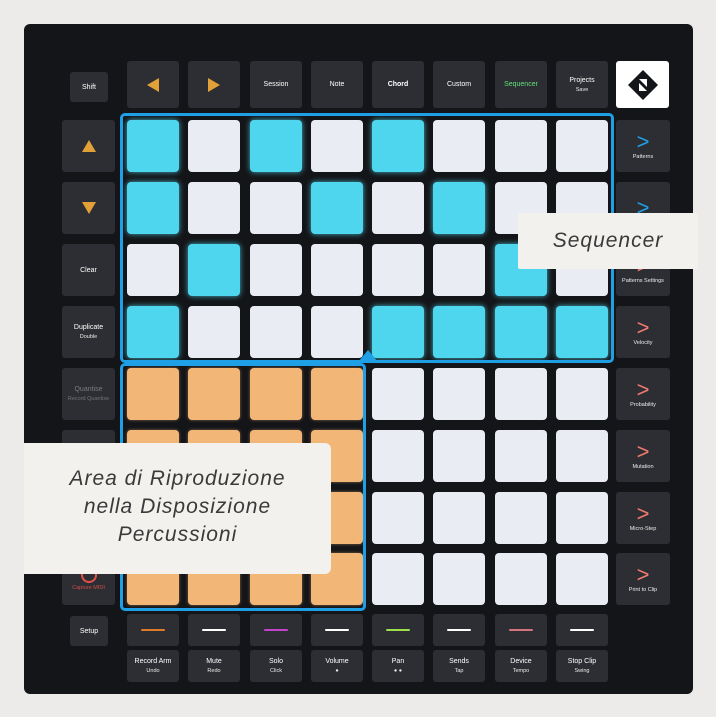  What do you see at coordinates (643, 394) in the screenshot?
I see `right-button-5: > Probability` at bounding box center [643, 394].